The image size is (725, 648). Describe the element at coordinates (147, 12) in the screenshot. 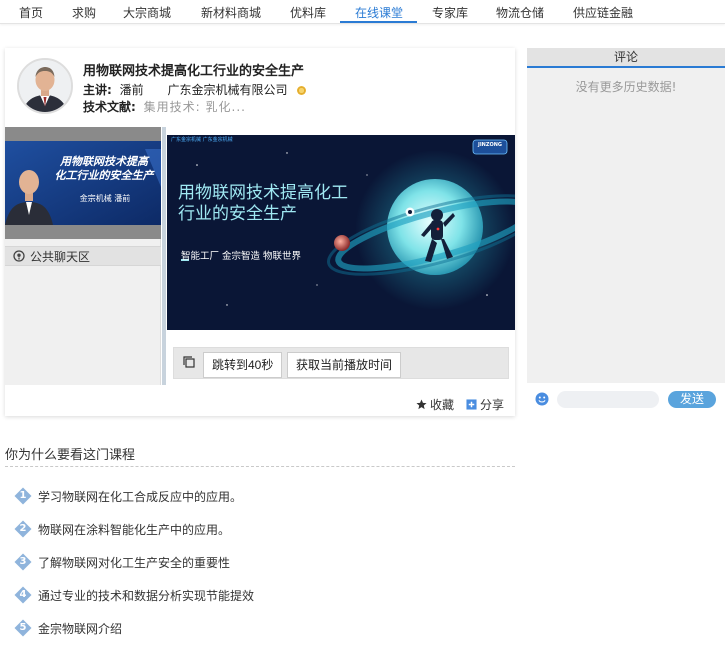

I see `nav-item-bulk-mall: 大宗商城` at that location.